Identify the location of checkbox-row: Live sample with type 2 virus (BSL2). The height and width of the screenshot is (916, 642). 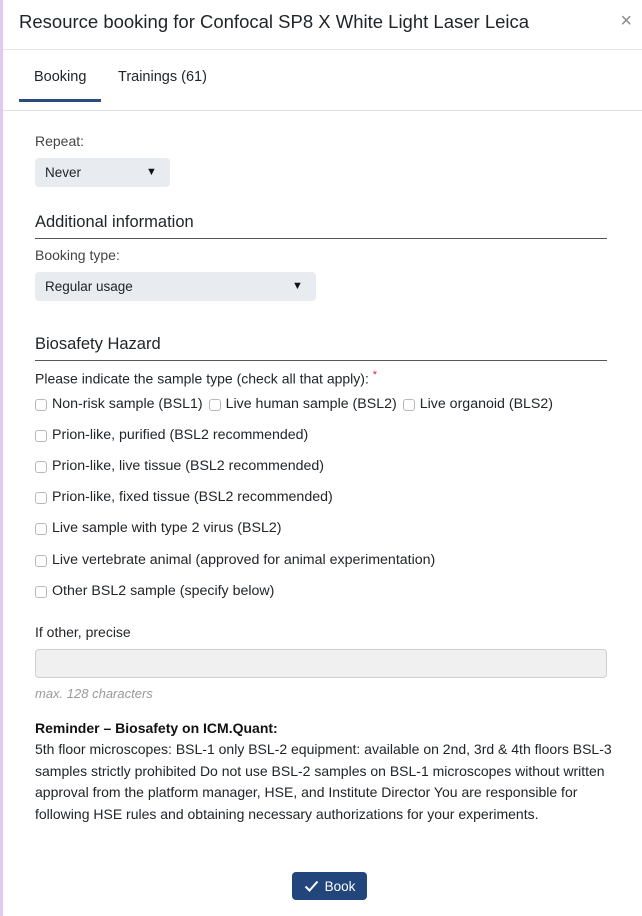
(161, 529).